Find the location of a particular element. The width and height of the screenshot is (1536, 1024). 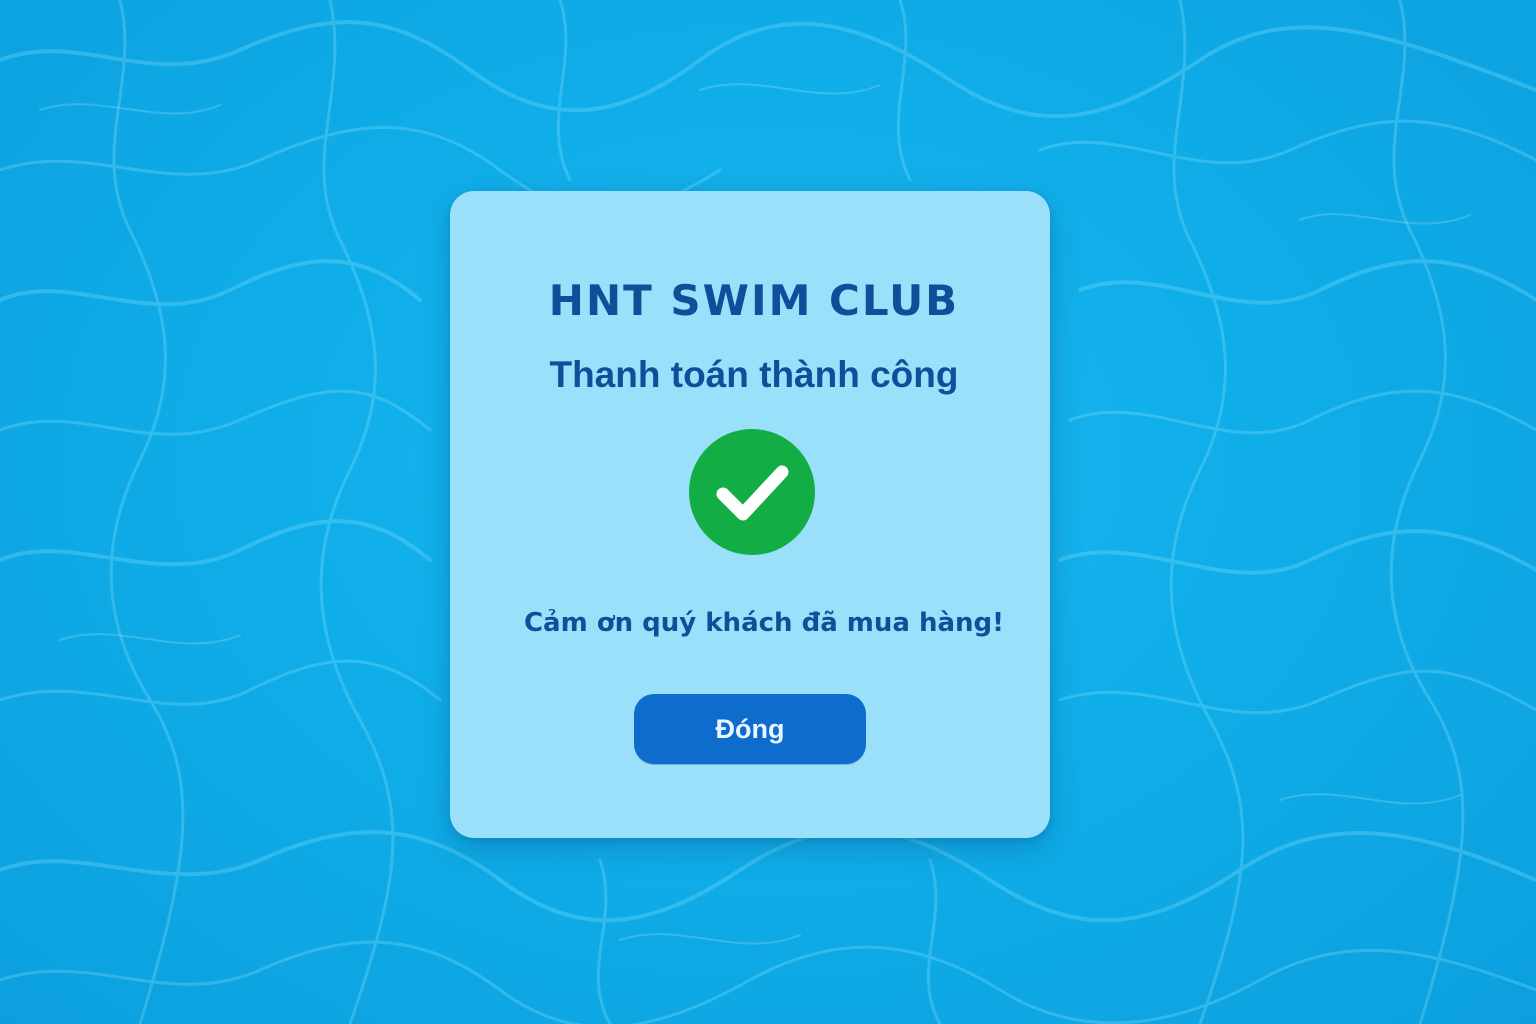

payment-status-title: Thanh toán thành công is located at coordinates (754, 374).